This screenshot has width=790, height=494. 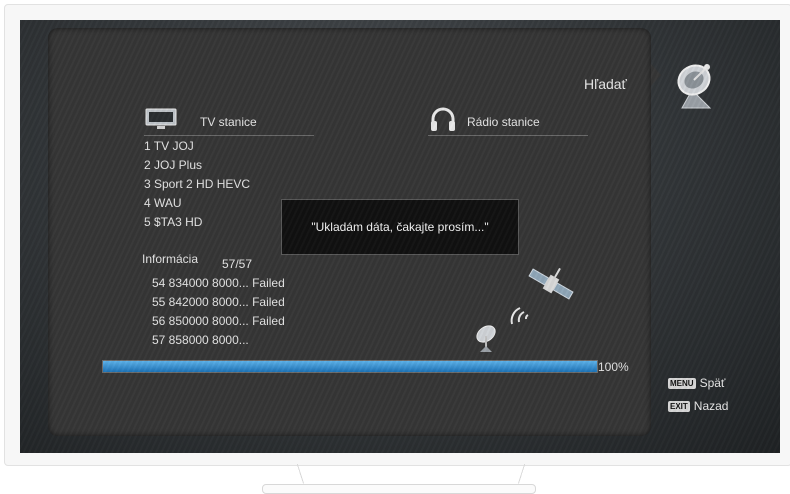 What do you see at coordinates (399, 489) in the screenshot?
I see `tv-stand-base` at bounding box center [399, 489].